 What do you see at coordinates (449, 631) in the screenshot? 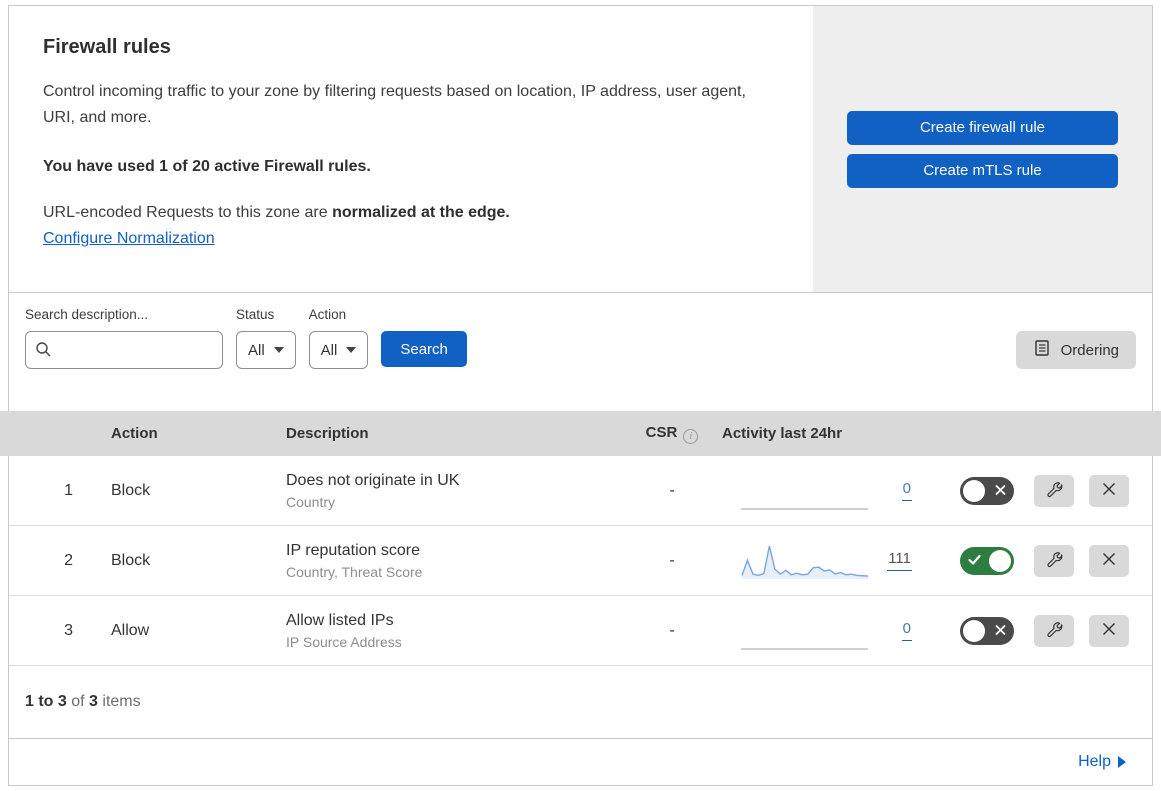
I see `rule-description-cell: Allow listed IPs IP Source Address` at bounding box center [449, 631].